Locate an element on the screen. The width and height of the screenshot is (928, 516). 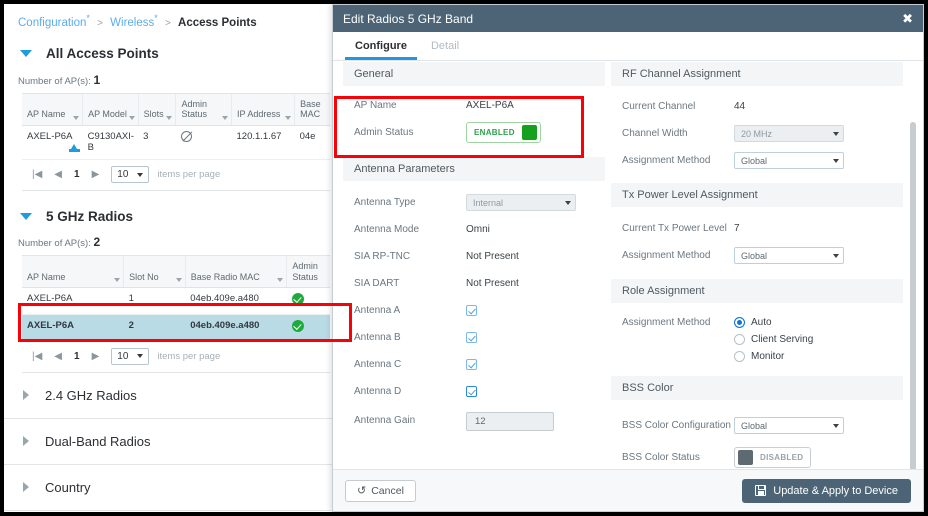
field-ap-name: AP Name AXEL-P6A is located at coordinates (474, 105).